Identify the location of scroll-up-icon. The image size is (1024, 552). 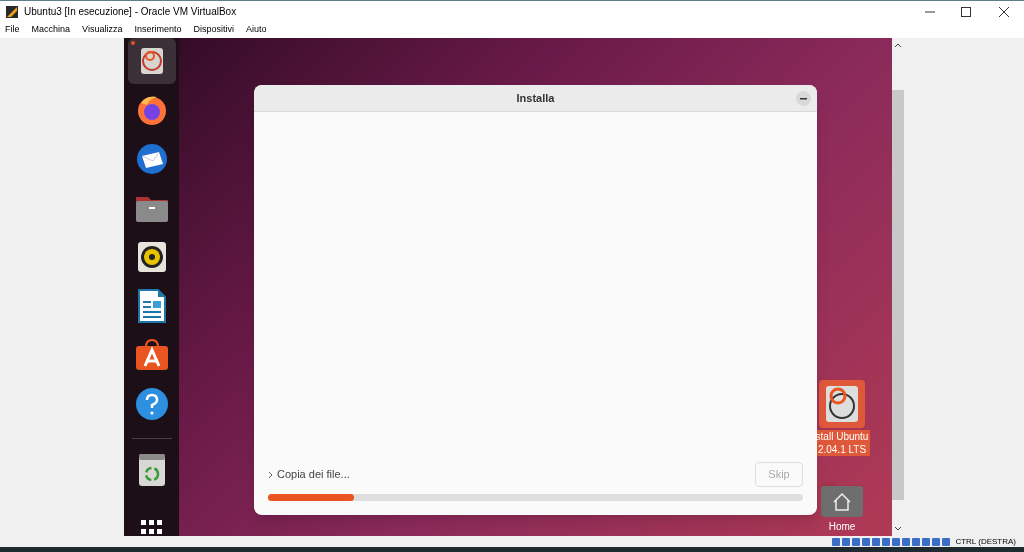
(898, 45).